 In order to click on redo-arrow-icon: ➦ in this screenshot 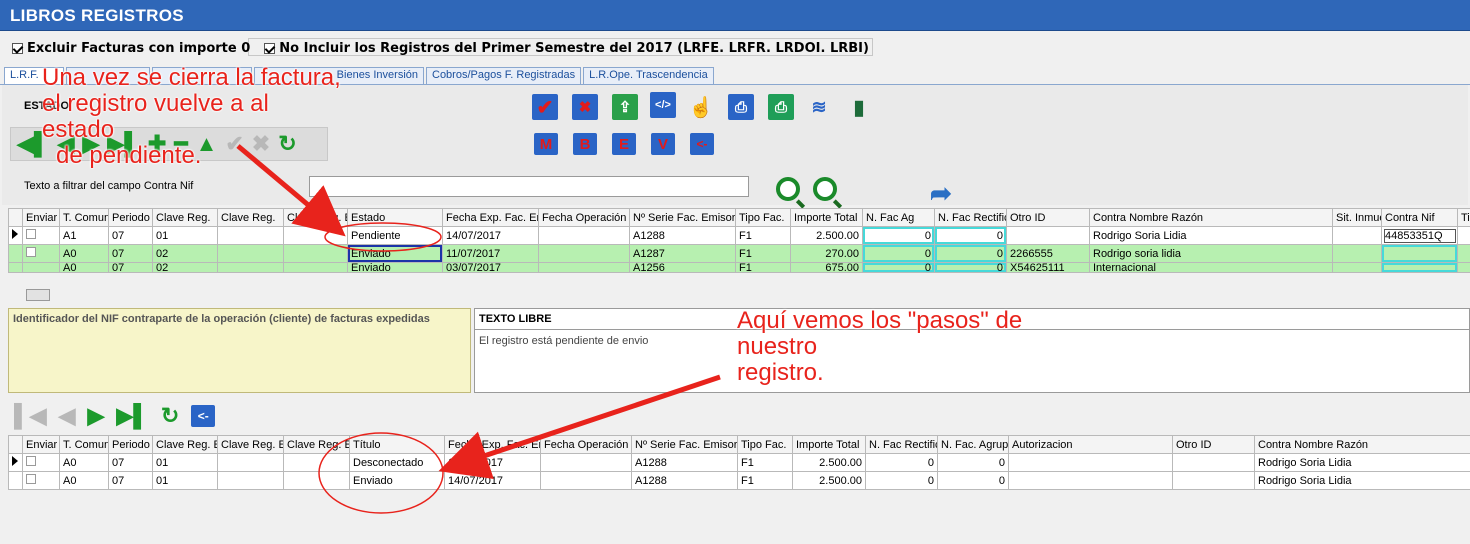, I will do `click(941, 193)`.